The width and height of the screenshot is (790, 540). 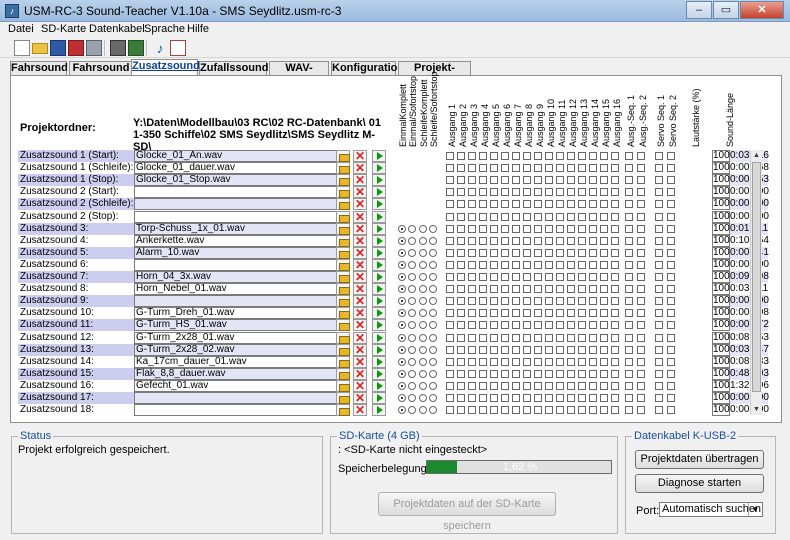 What do you see at coordinates (240, 361) in the screenshot?
I see `file-field: Ka_17cm_dauer_01.wav` at bounding box center [240, 361].